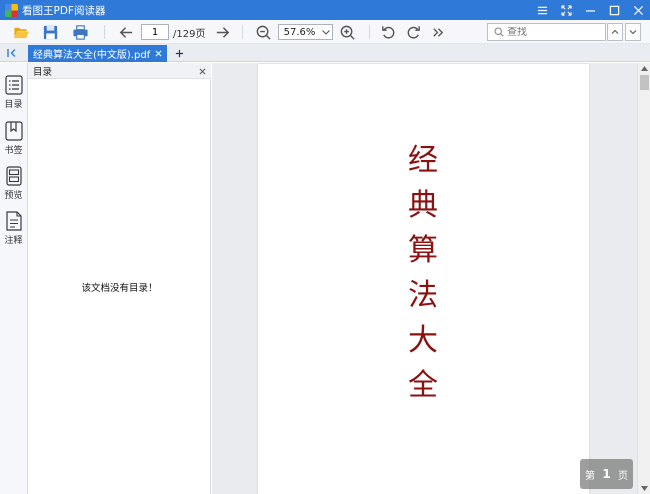  I want to click on collapse-left-icon, so click(11, 53).